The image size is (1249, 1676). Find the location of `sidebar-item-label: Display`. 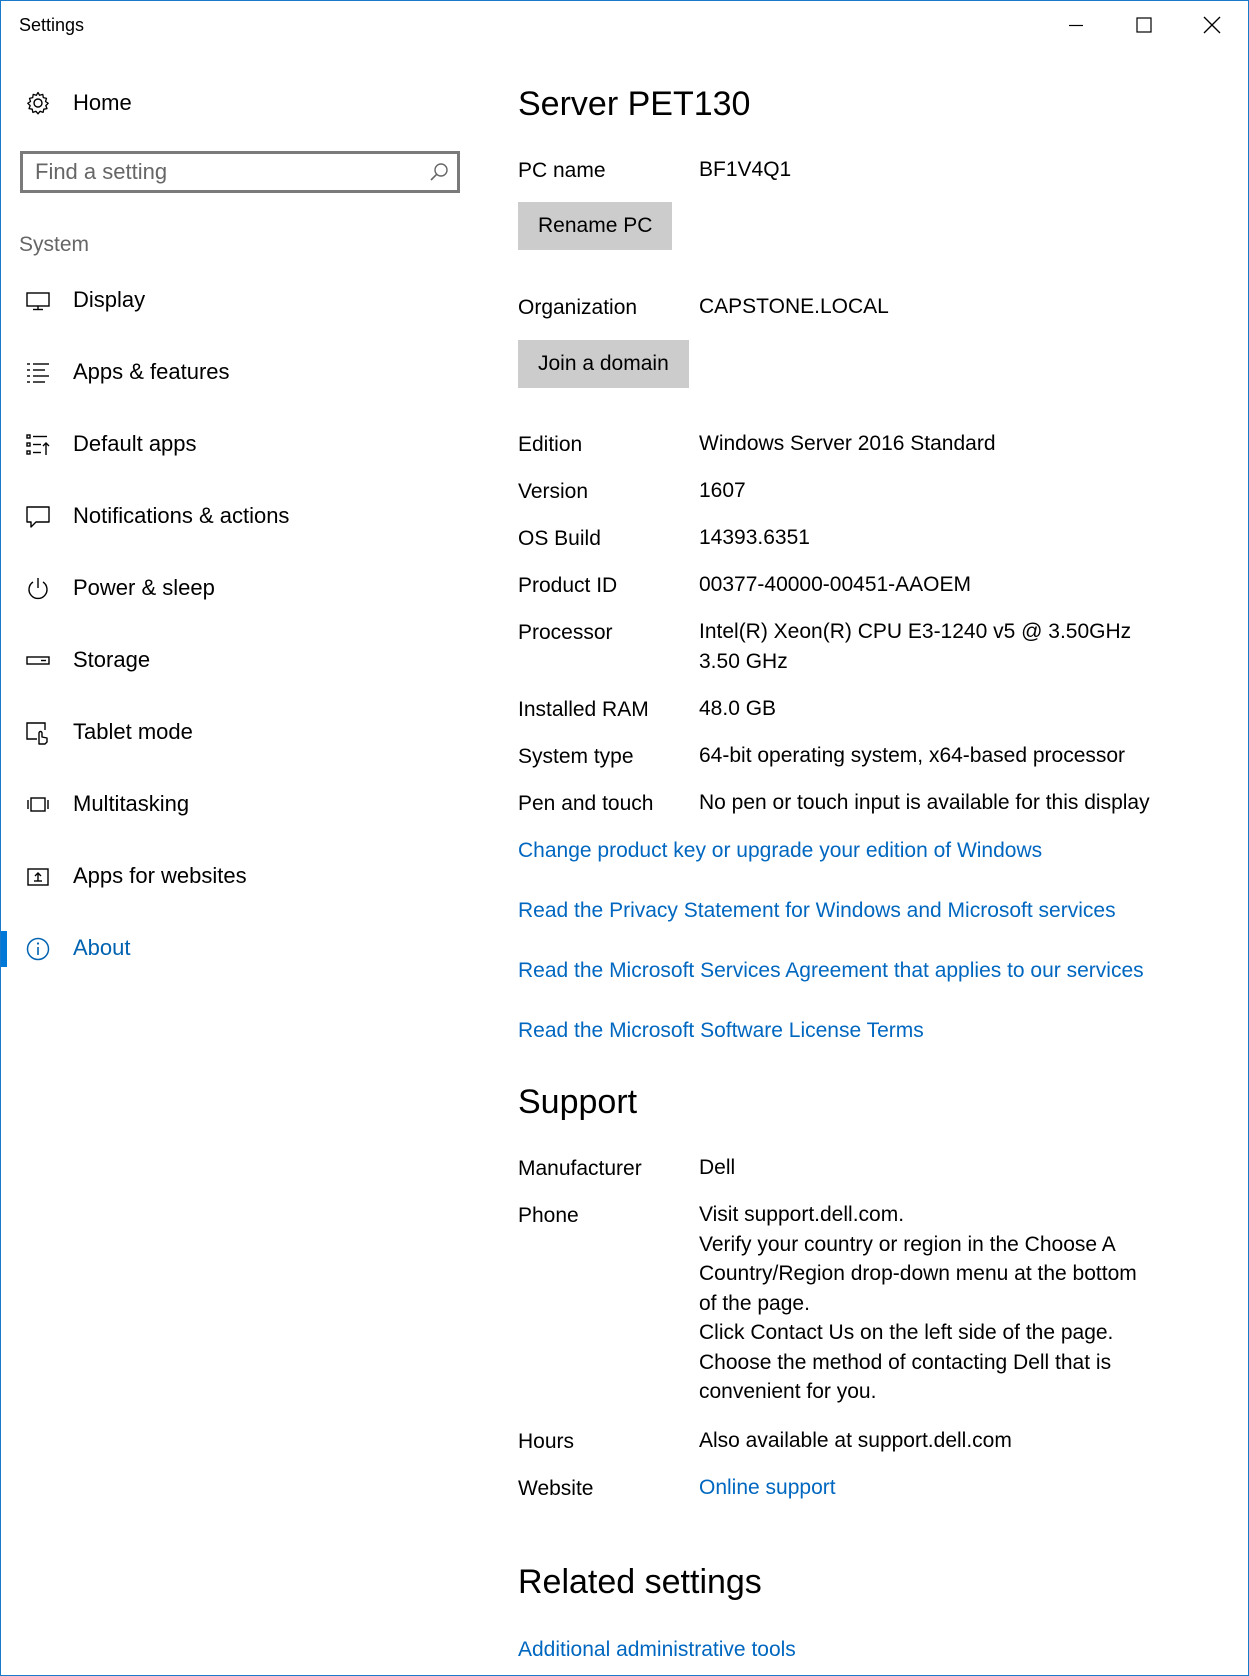

sidebar-item-label: Display is located at coordinates (109, 299).